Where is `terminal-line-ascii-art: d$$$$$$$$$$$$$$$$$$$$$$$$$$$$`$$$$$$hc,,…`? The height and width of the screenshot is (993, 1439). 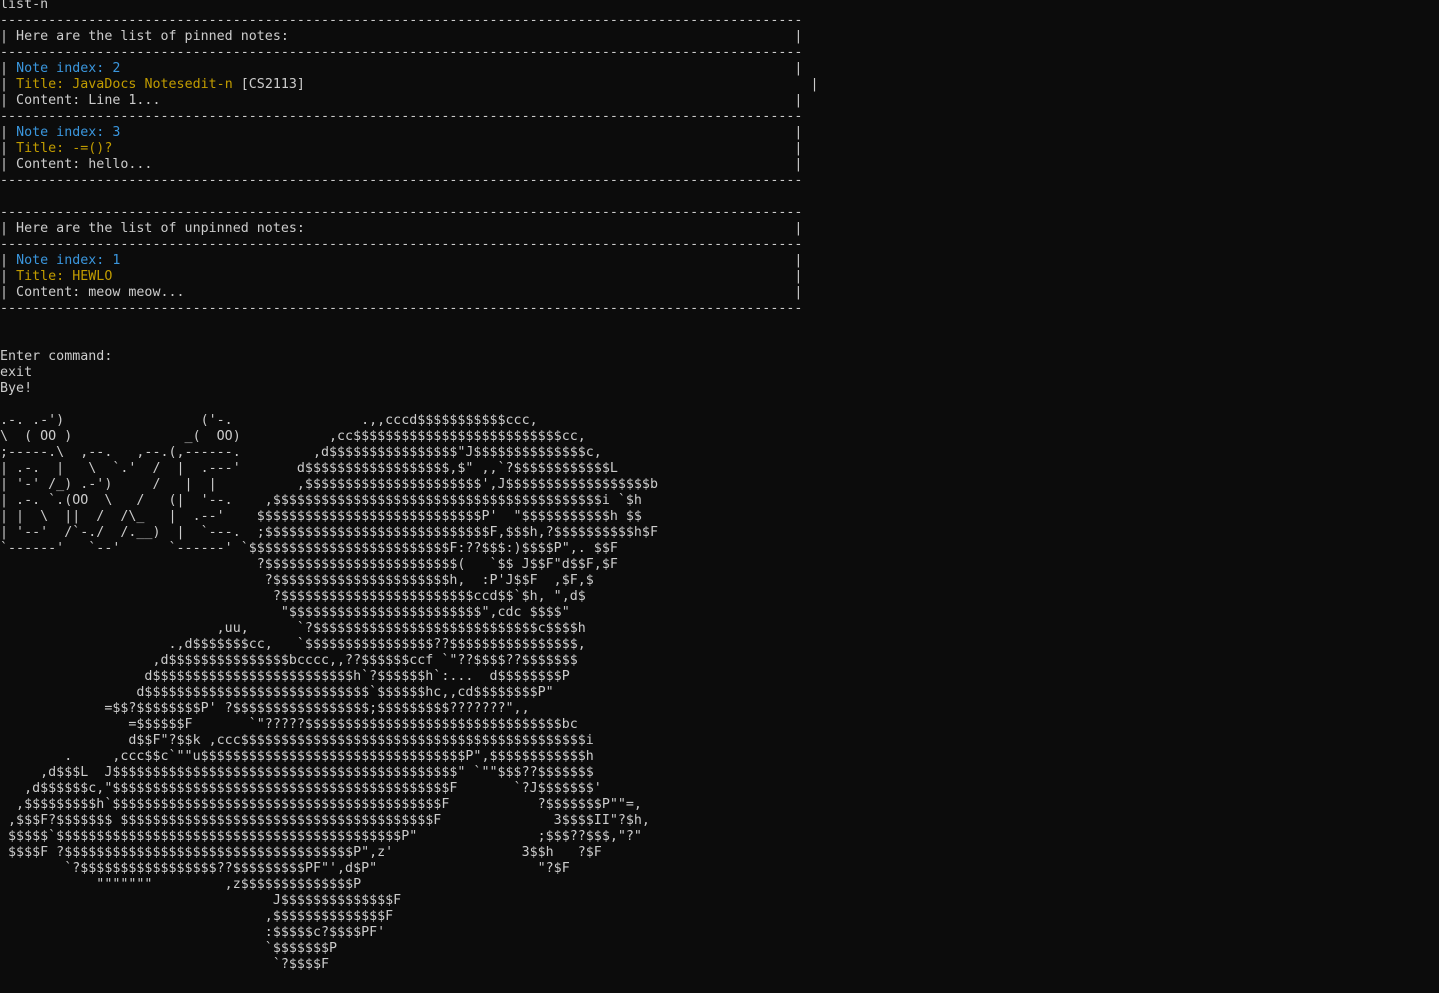 terminal-line-ascii-art: d$$$$$$$$$$$$$$$$$$$$$$$$$$$$`$$$$$$hc,,… is located at coordinates (719, 693).